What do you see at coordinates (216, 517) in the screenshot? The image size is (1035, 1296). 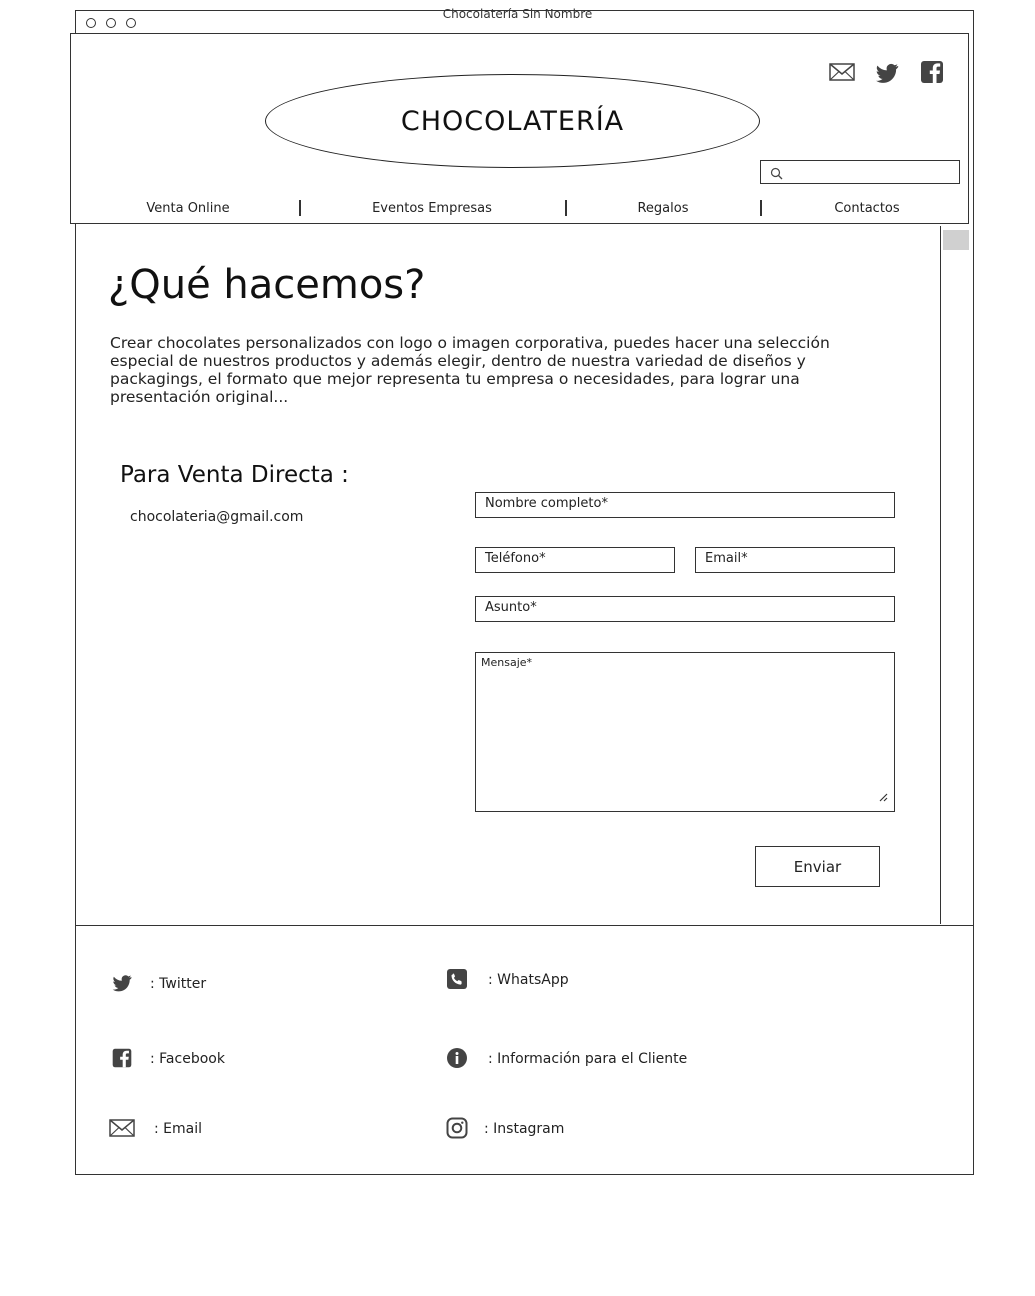 I see `contact-email-link: chocolateria@gmail.com` at bounding box center [216, 517].